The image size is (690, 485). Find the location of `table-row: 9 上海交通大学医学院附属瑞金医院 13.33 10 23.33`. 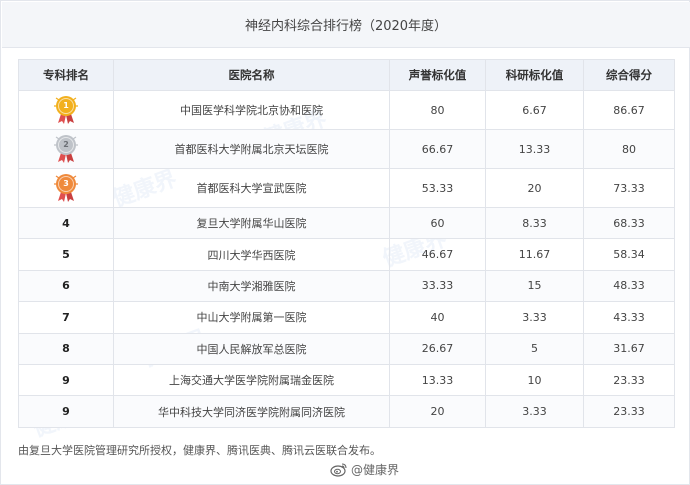

table-row: 9 上海交通大学医学院附属瑞金医院 13.33 10 23.33 is located at coordinates (346, 380).